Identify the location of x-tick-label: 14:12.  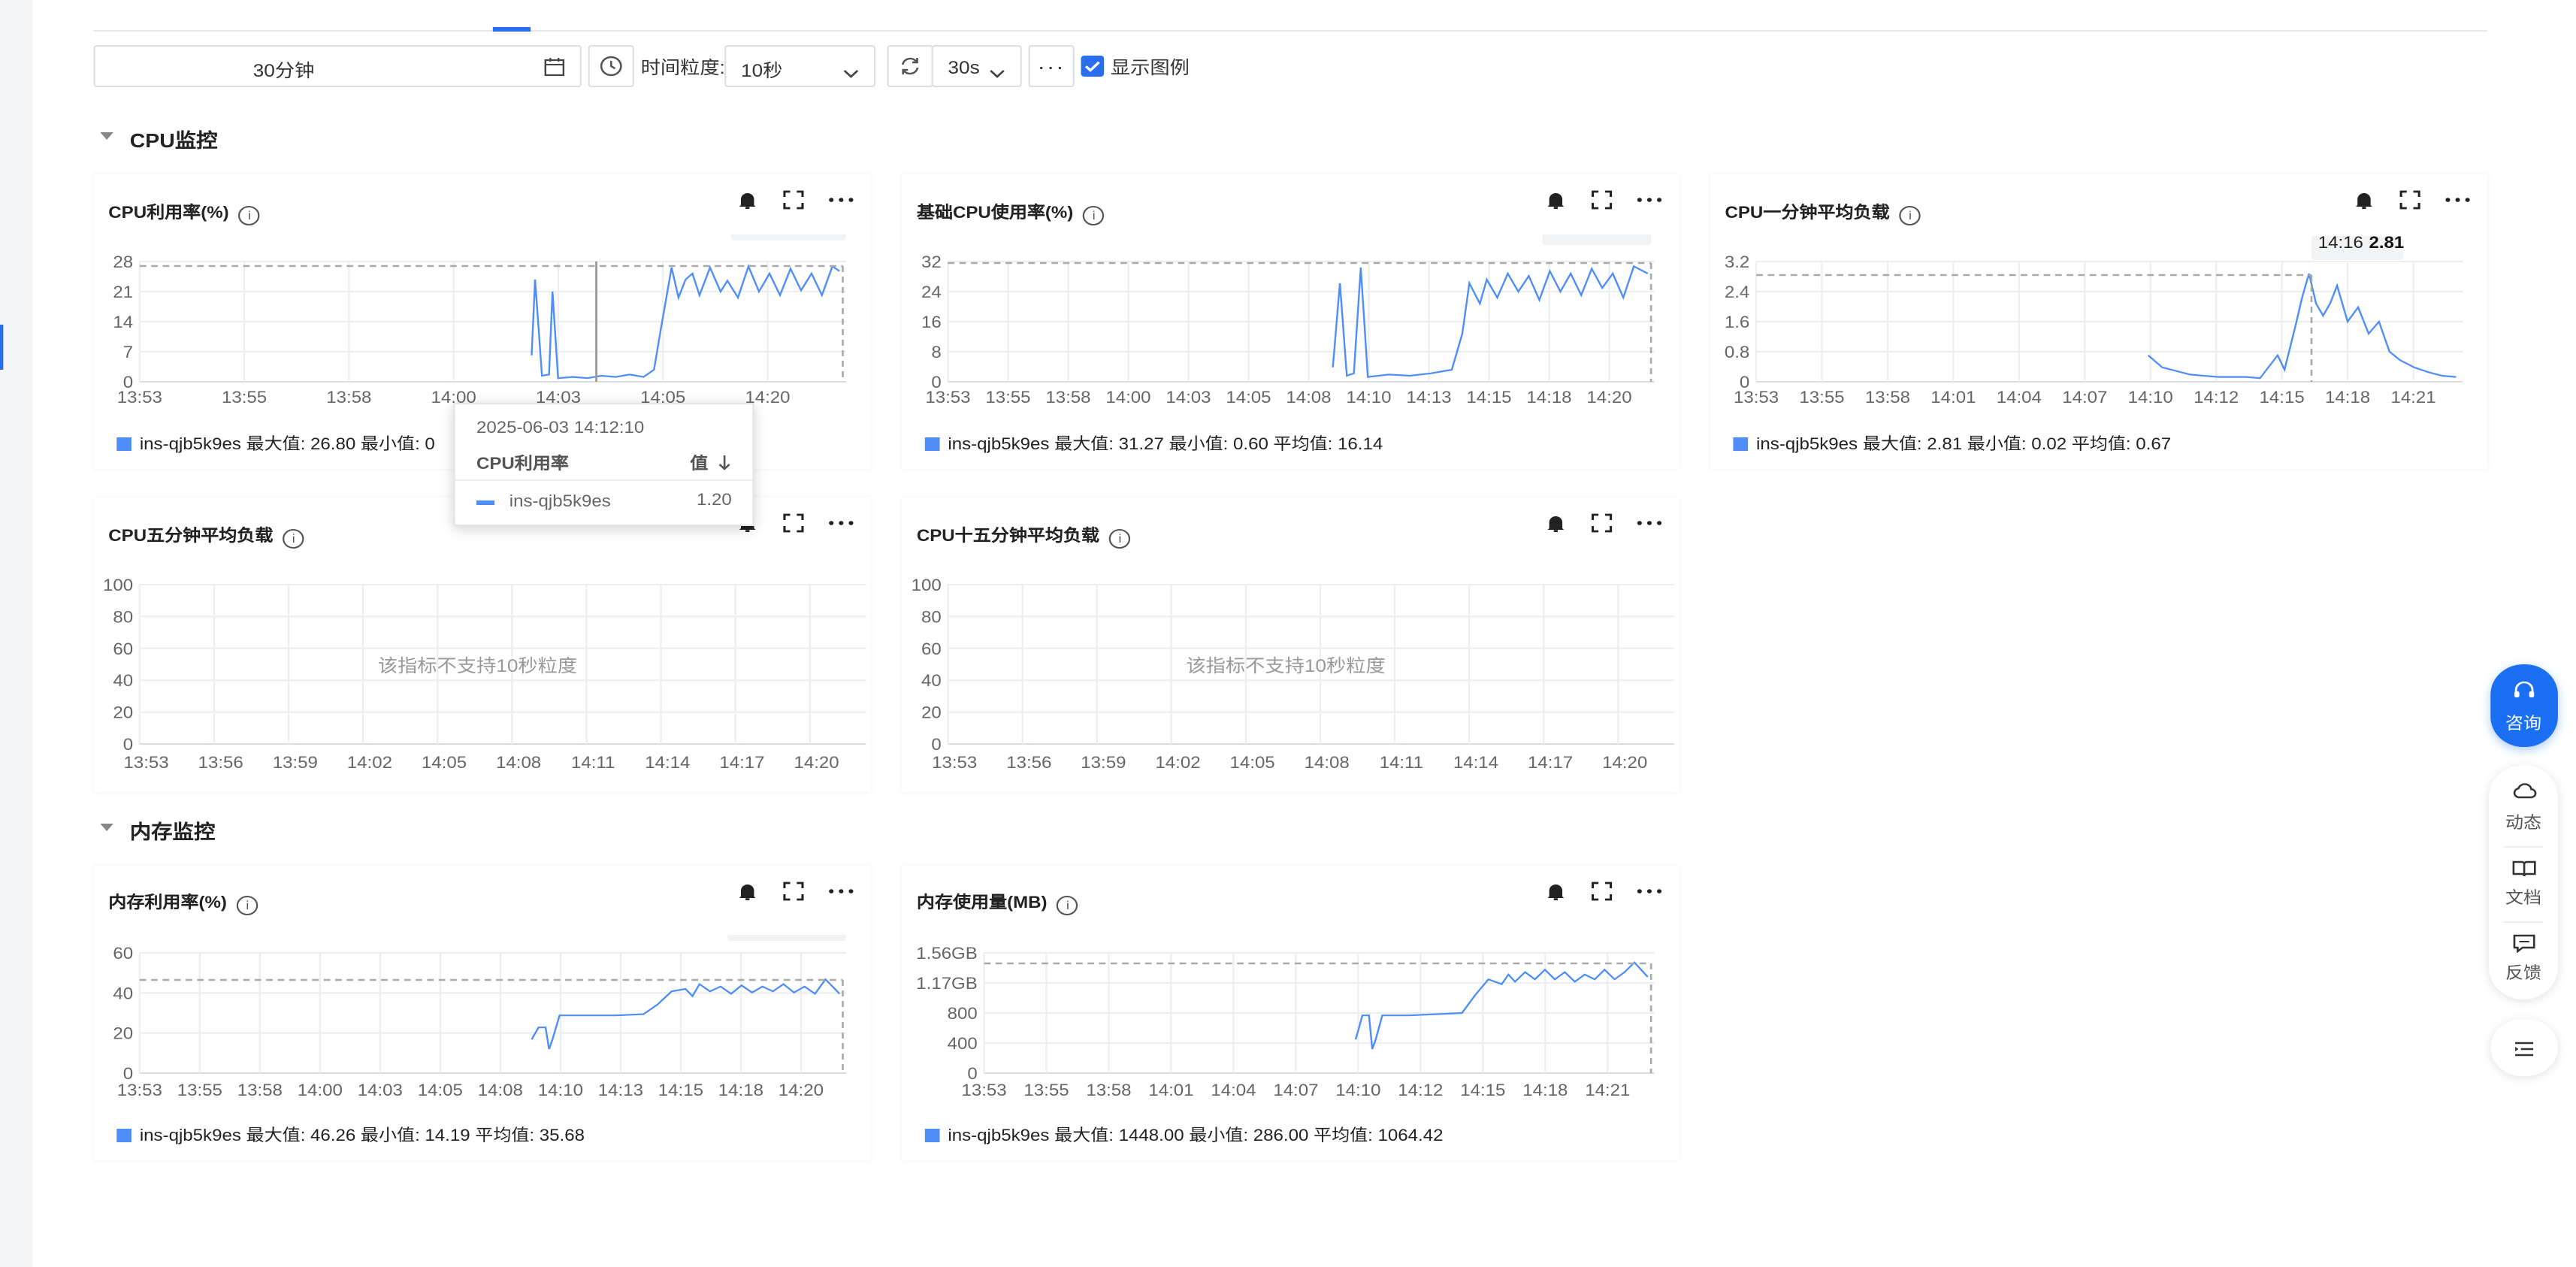
(1421, 1090).